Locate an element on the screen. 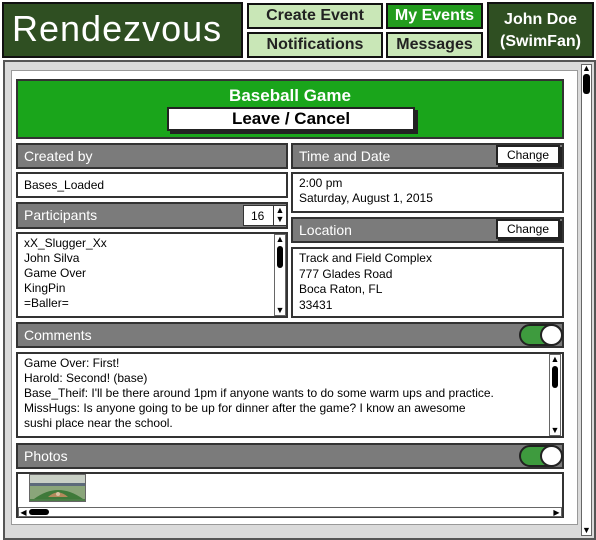 Image resolution: width=596 pixels, height=540 pixels. comments-scroll-thumb is located at coordinates (555, 377).